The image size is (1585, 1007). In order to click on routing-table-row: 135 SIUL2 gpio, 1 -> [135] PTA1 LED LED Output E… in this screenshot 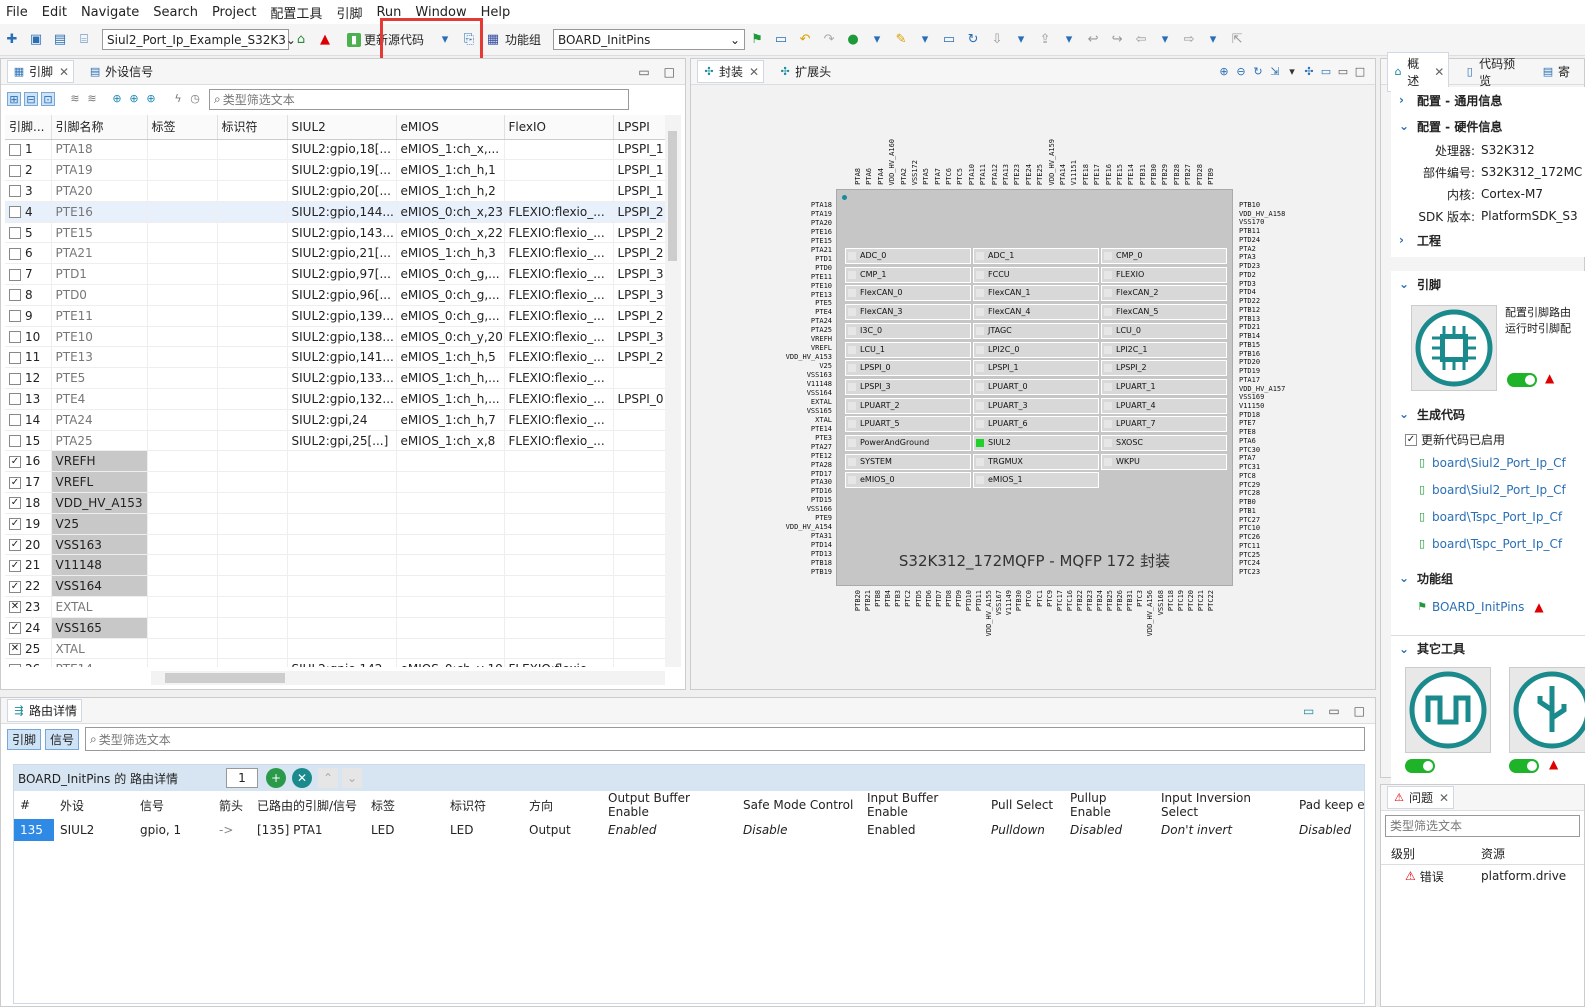, I will do `click(714, 830)`.